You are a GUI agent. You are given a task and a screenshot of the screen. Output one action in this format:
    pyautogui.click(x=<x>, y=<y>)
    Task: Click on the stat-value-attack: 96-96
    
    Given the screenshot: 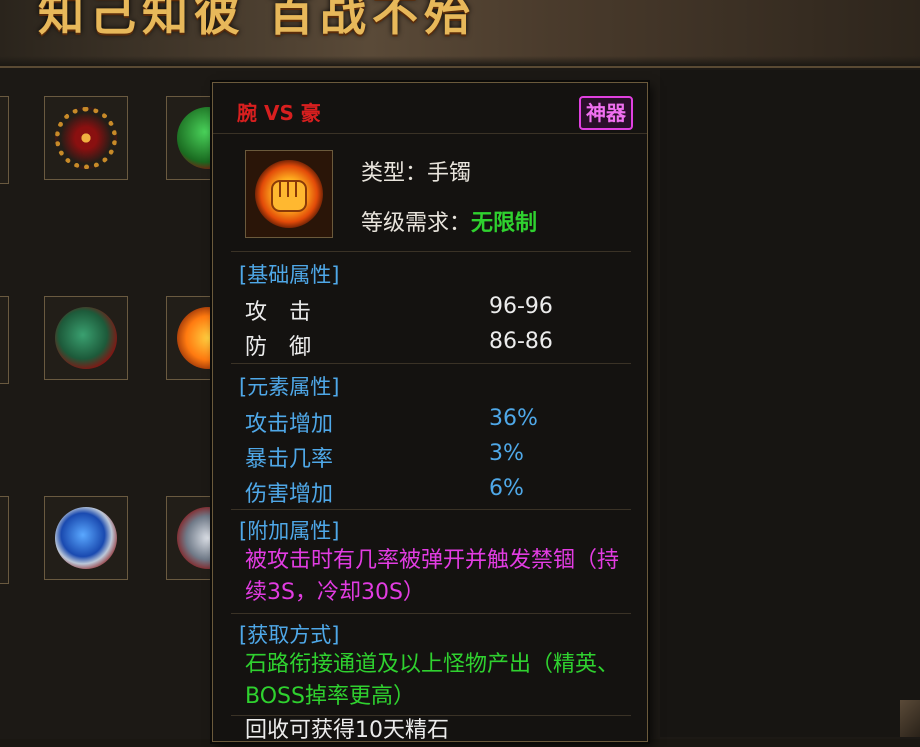 What is the action you would take?
    pyautogui.click(x=521, y=306)
    